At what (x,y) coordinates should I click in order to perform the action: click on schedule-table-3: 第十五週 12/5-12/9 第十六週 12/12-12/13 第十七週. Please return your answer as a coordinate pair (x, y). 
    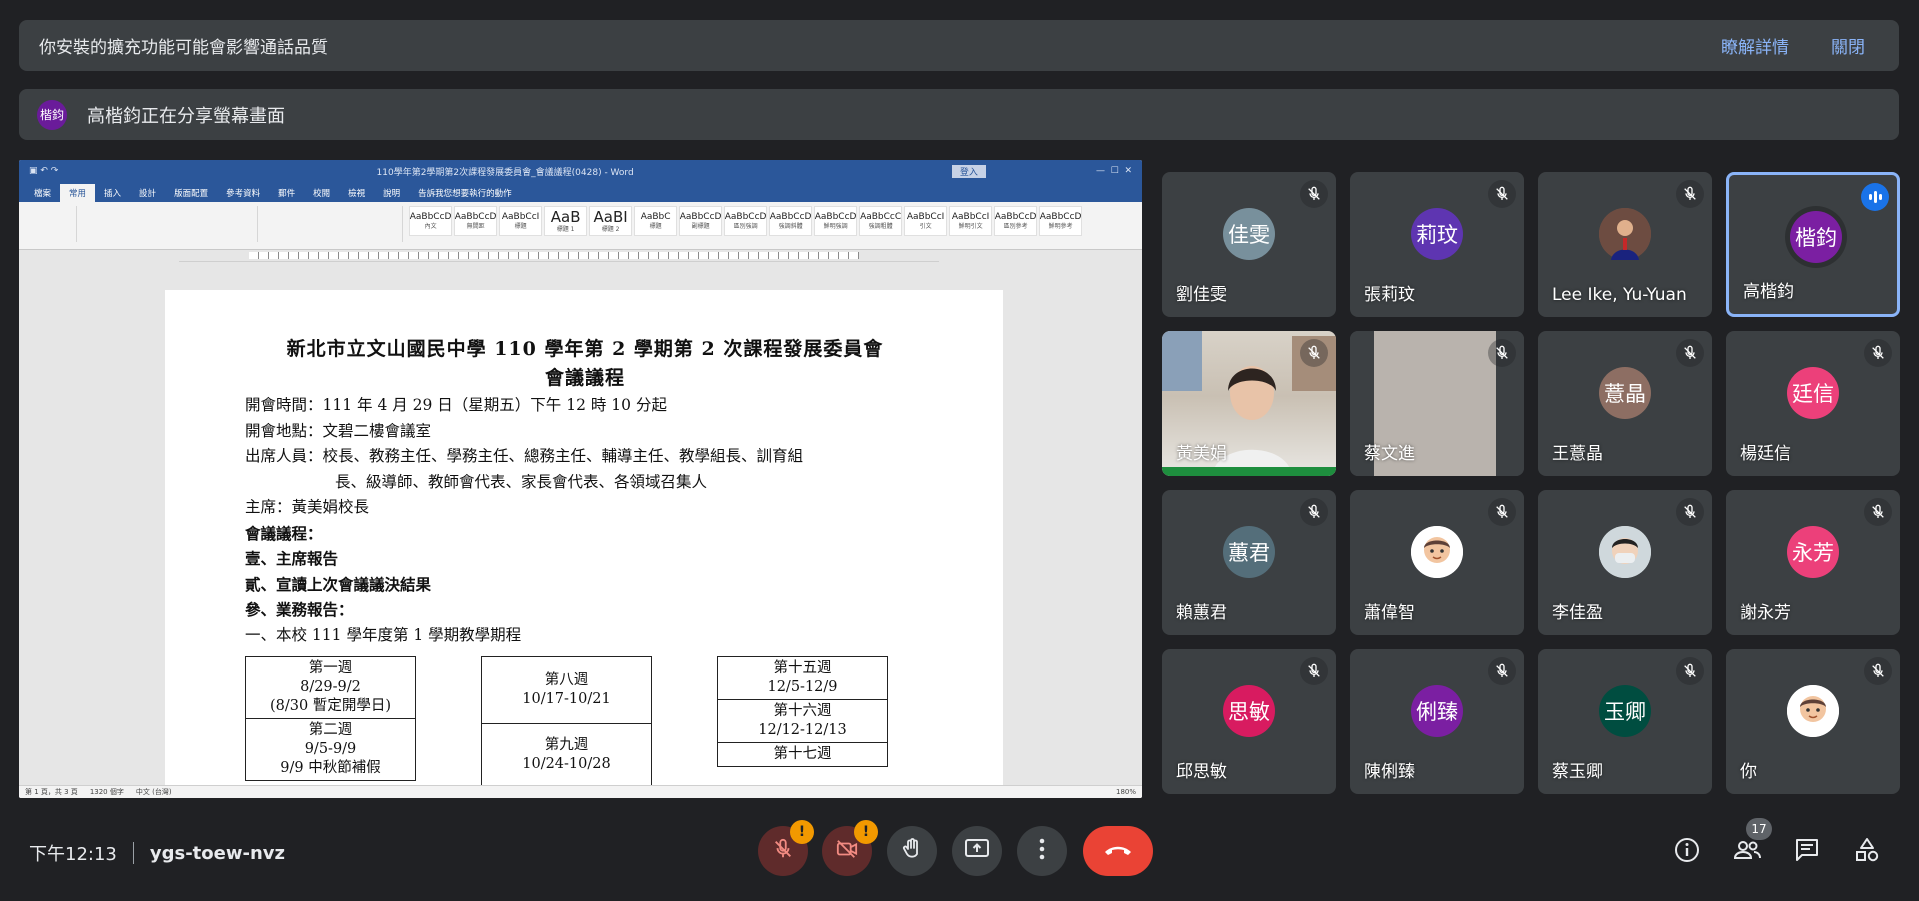
    Looking at the image, I should click on (802, 711).